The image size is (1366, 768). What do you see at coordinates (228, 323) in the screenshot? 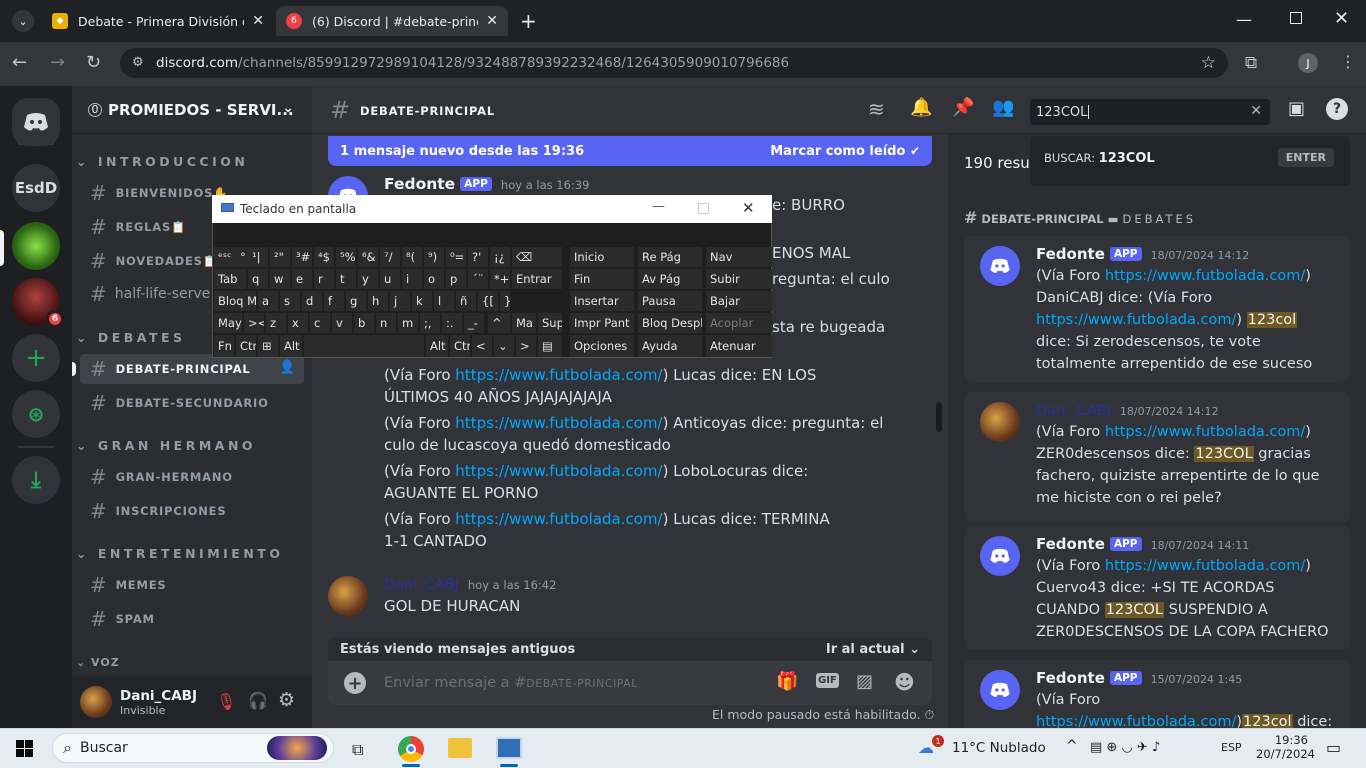
I see `osk-key: Mayús` at bounding box center [228, 323].